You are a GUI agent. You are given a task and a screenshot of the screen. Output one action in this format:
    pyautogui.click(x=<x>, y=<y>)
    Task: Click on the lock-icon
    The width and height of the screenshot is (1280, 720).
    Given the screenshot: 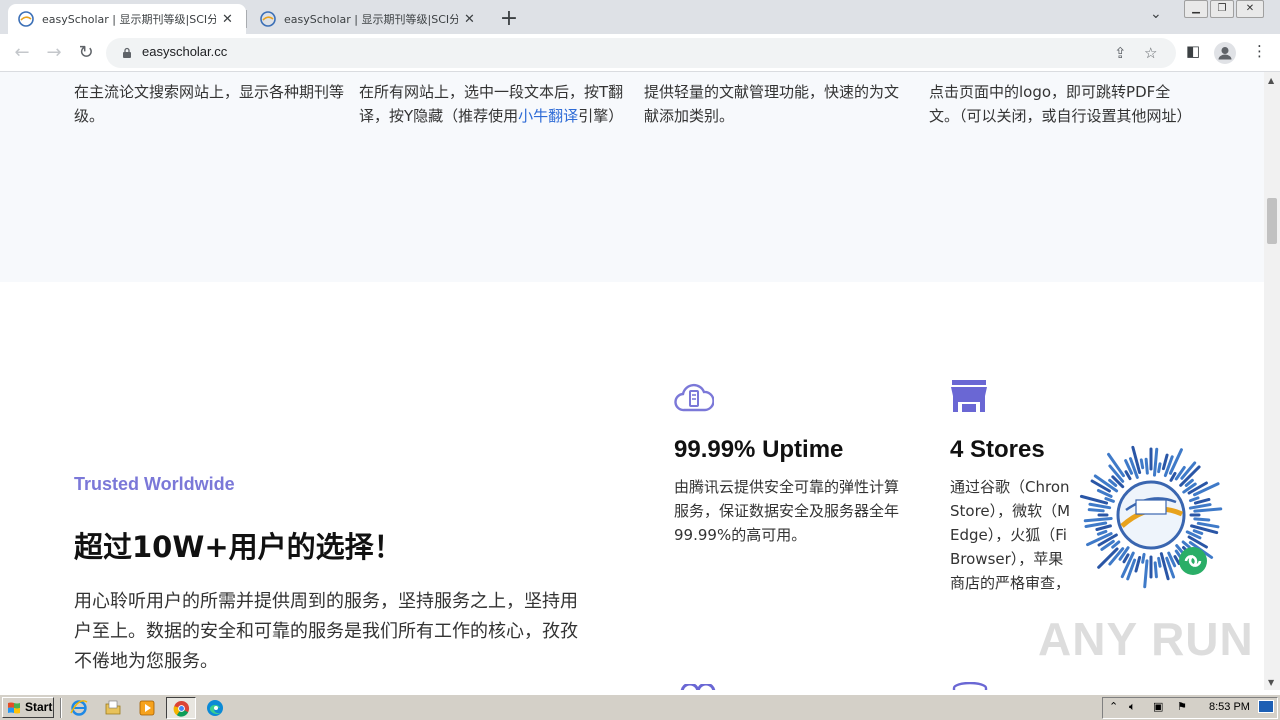 What is the action you would take?
    pyautogui.click(x=127, y=52)
    